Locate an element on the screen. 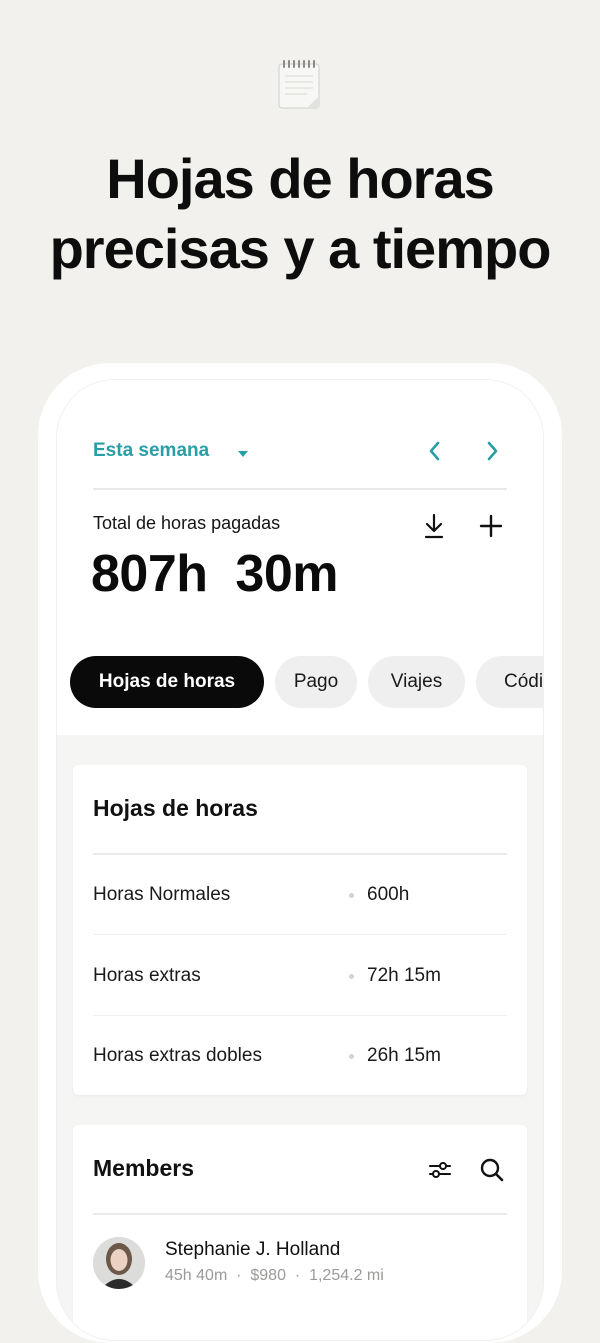  headline-line-2: precisas y a tiempo is located at coordinates (300, 248).